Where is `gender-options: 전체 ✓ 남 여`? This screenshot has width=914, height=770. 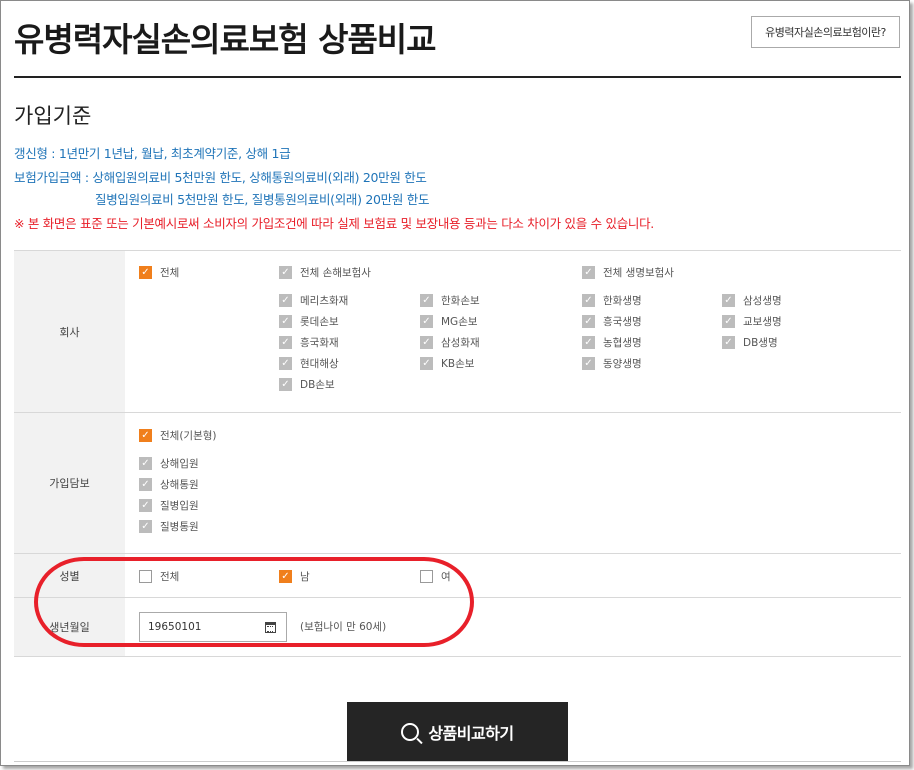
gender-options: 전체 ✓ 남 여 is located at coordinates (513, 575).